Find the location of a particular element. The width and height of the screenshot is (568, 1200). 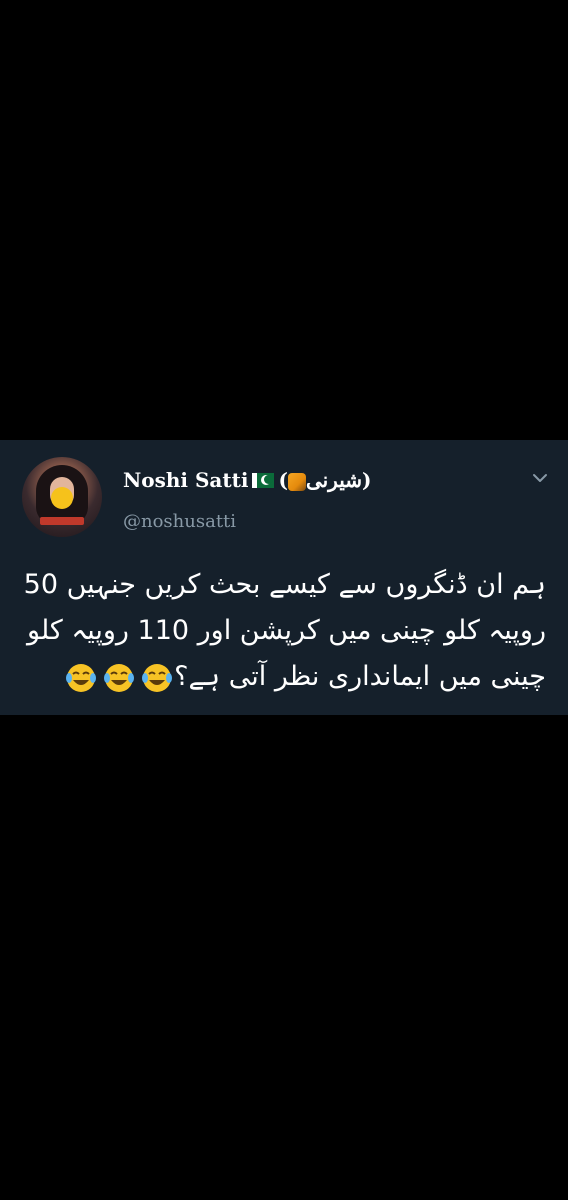

suffix-urdu-text: شیرنی is located at coordinates (334, 480).